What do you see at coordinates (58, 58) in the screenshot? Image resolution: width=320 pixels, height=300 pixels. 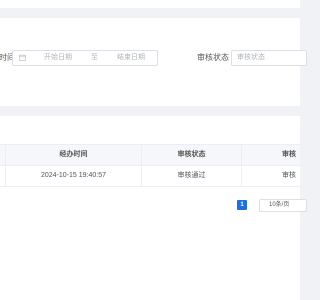 I see `start-date-input: 开始日期` at bounding box center [58, 58].